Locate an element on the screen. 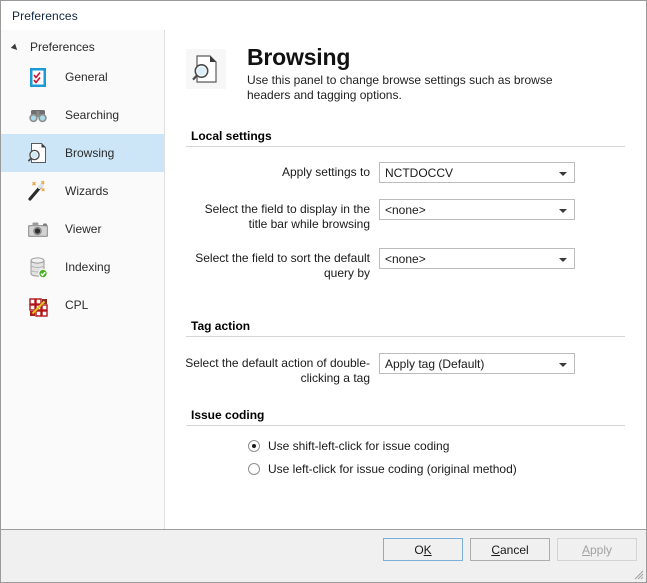 The height and width of the screenshot is (583, 647). ok-button-accel: K is located at coordinates (427, 549).